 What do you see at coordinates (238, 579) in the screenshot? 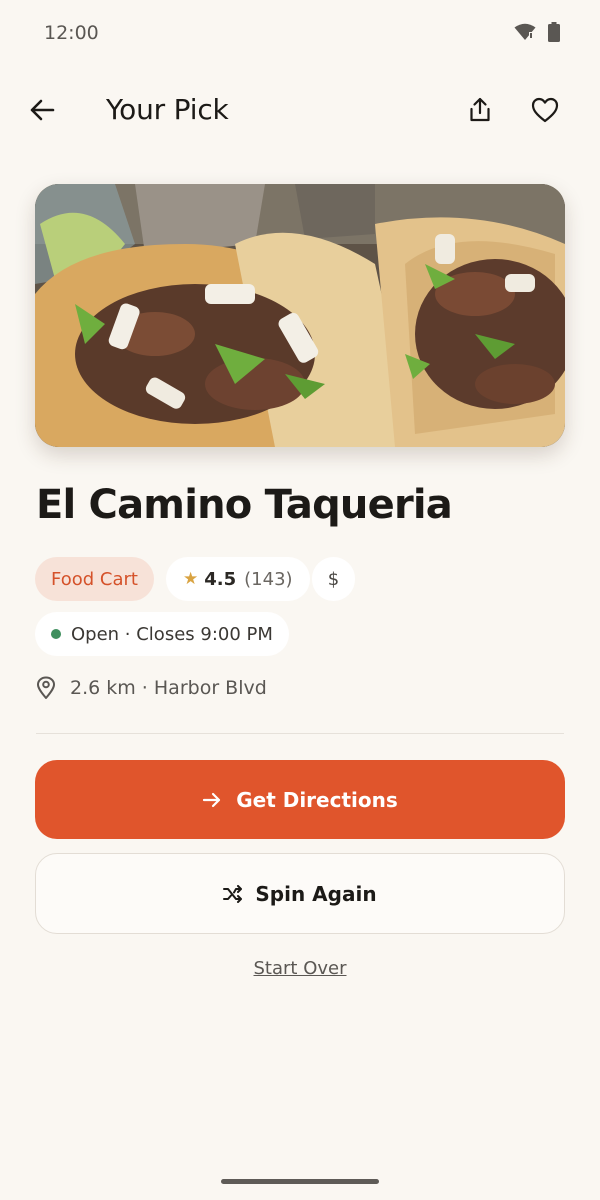
I see `rating-chip: ★ 4.5 (143)` at bounding box center [238, 579].